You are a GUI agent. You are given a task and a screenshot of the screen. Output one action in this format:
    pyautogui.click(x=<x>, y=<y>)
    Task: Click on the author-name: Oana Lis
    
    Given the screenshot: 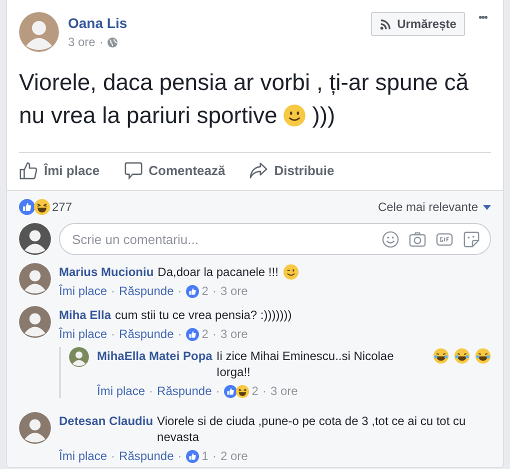 What is the action you would take?
    pyautogui.click(x=215, y=23)
    